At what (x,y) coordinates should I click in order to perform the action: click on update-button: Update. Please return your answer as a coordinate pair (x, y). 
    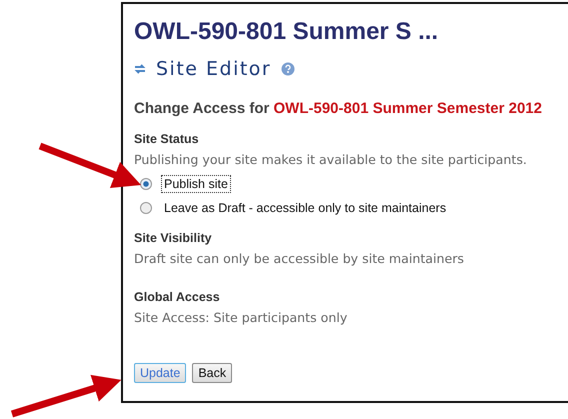
    Looking at the image, I should click on (160, 373).